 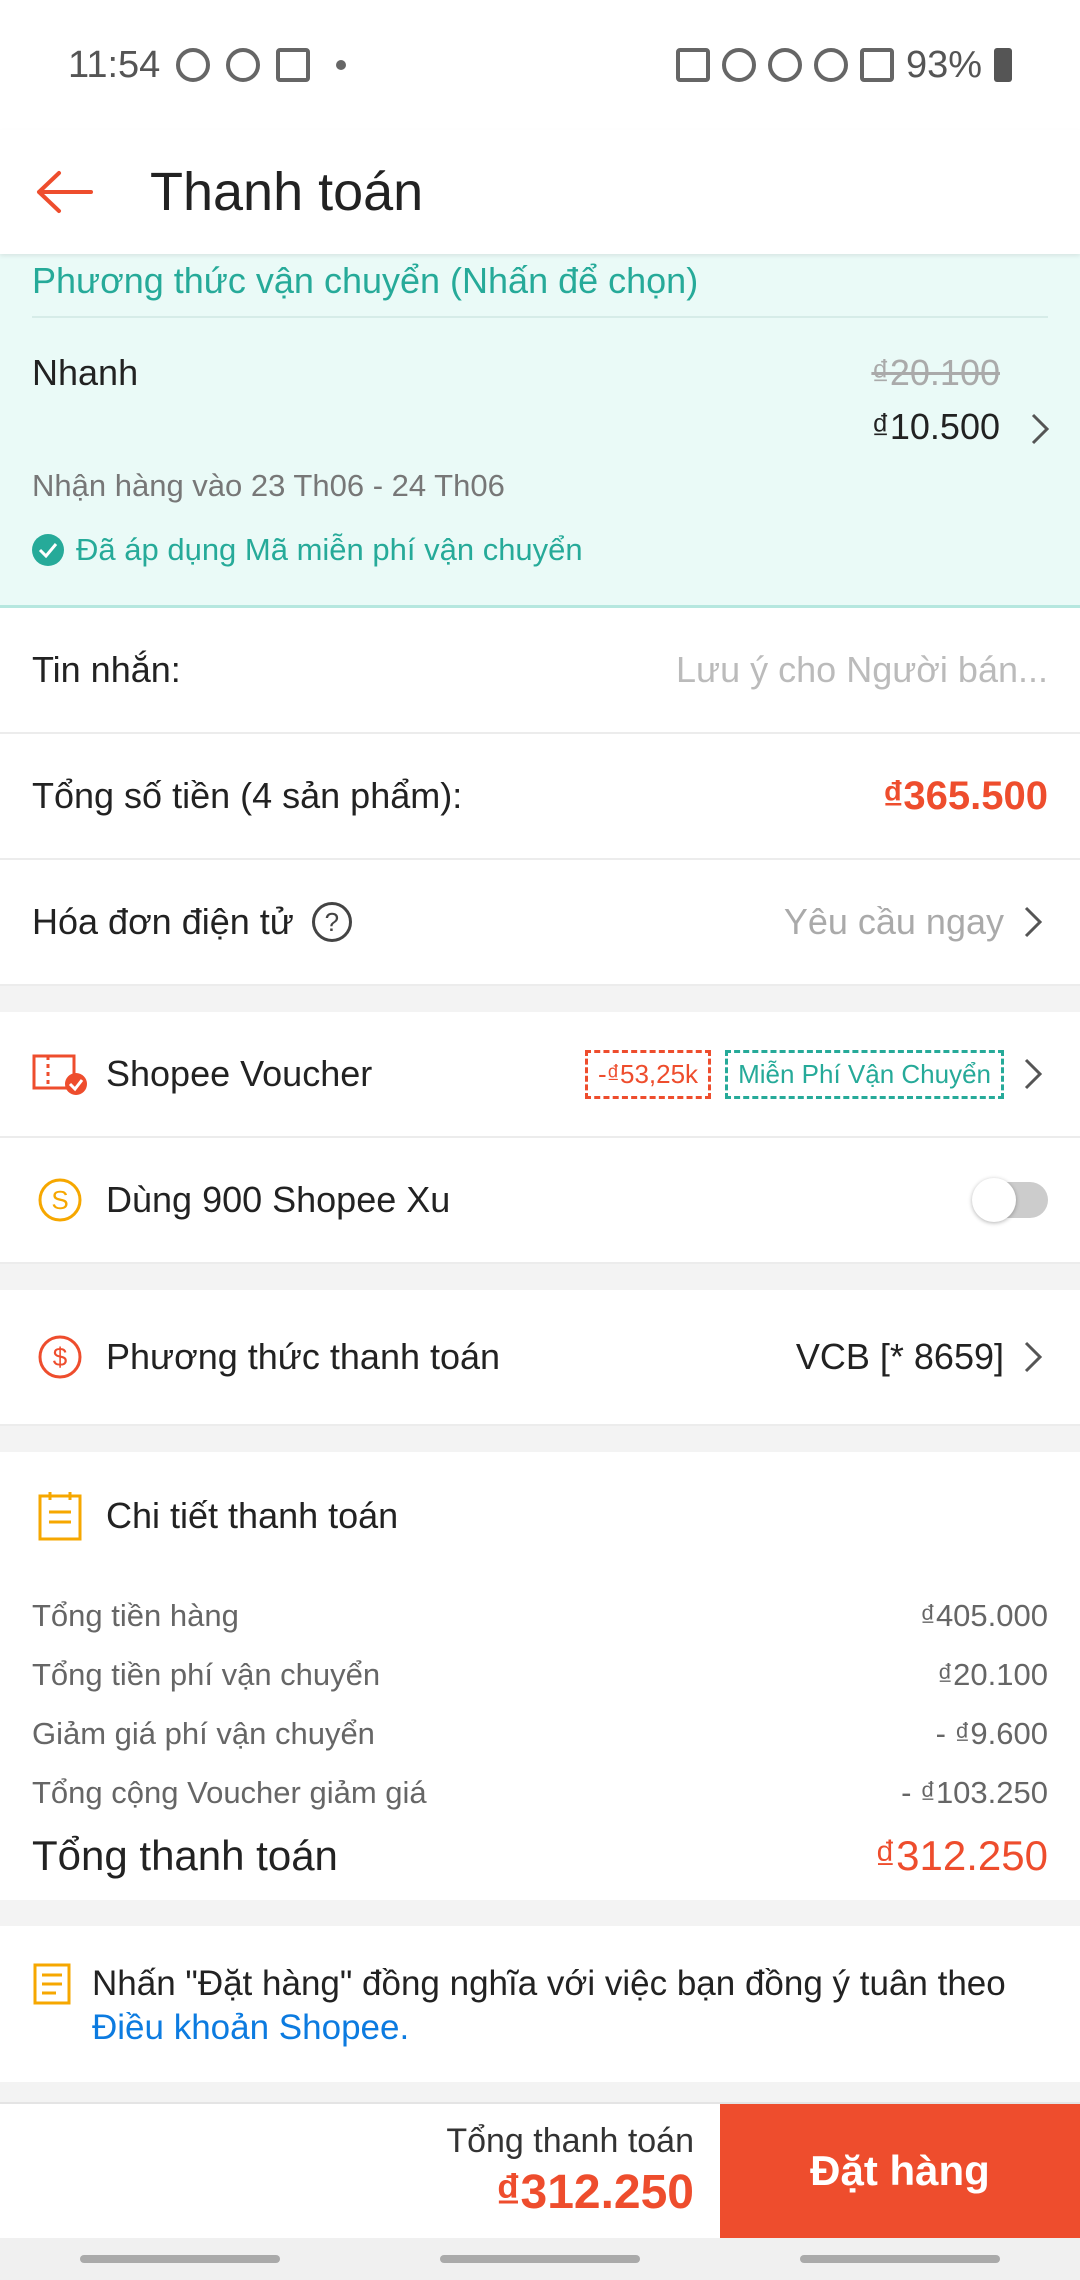 I want to click on battery-percent: 93%, so click(x=943, y=64).